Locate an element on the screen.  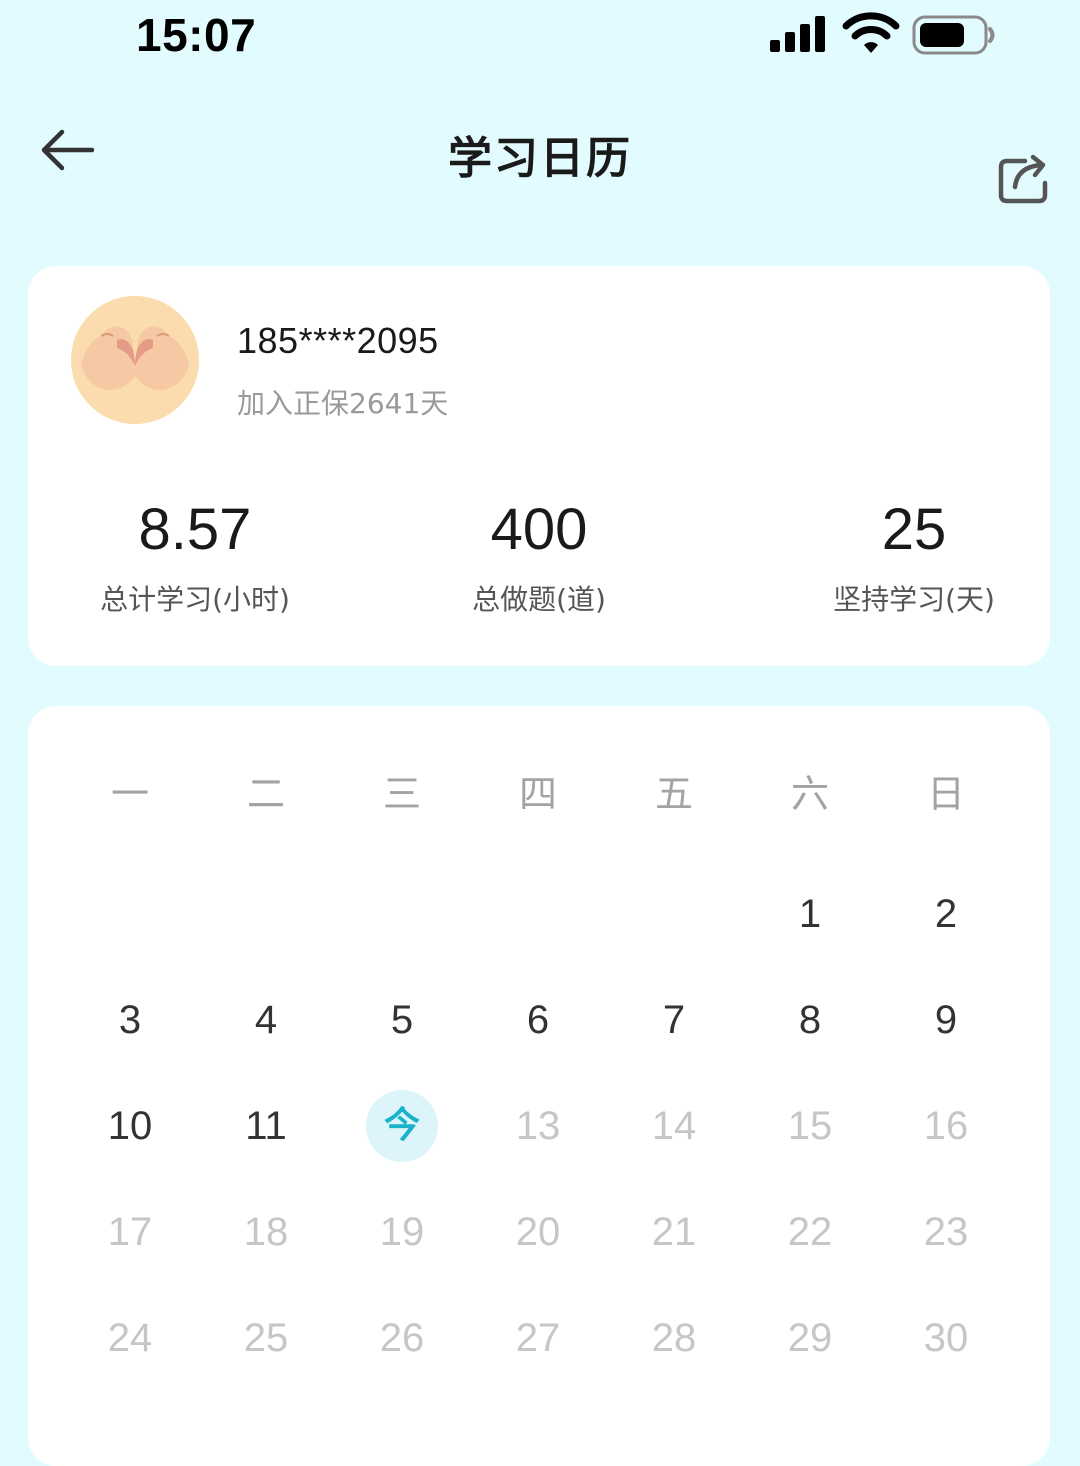
calendar-day: 22 is located at coordinates (810, 1232).